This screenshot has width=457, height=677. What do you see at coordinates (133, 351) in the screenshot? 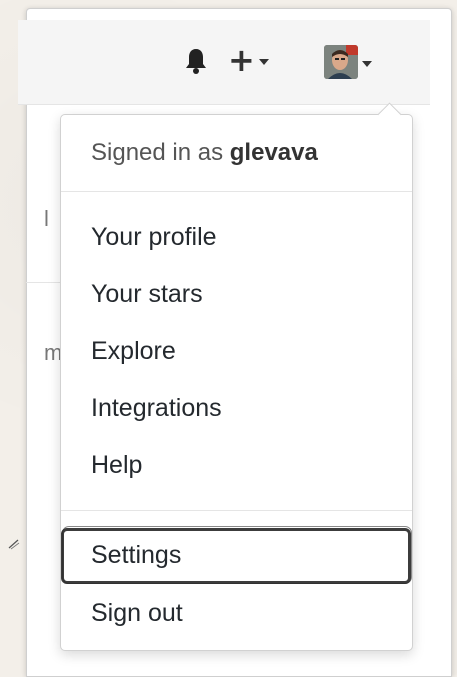
I see `menu-item-explore: Explore` at bounding box center [133, 351].